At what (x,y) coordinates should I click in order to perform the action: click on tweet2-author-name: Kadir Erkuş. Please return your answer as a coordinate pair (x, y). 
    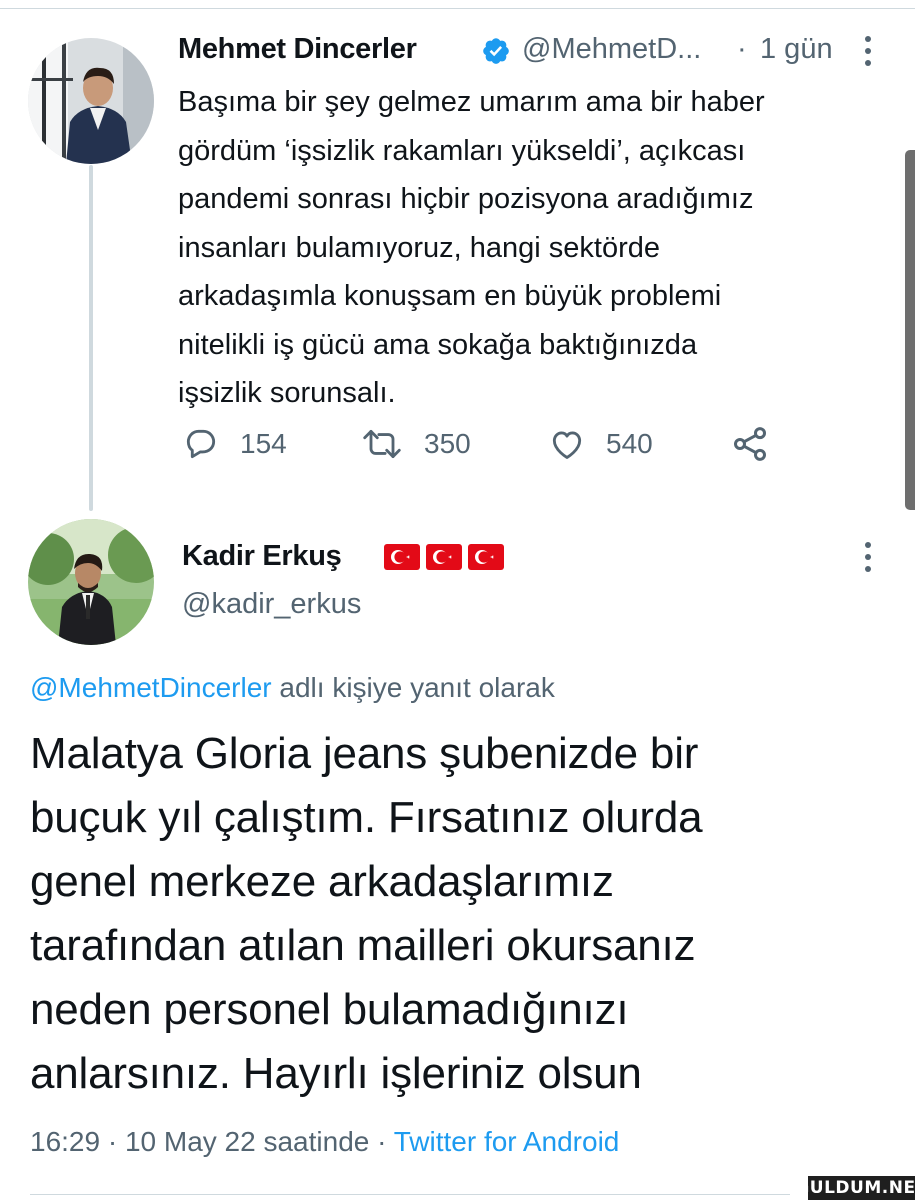
    Looking at the image, I should click on (262, 556).